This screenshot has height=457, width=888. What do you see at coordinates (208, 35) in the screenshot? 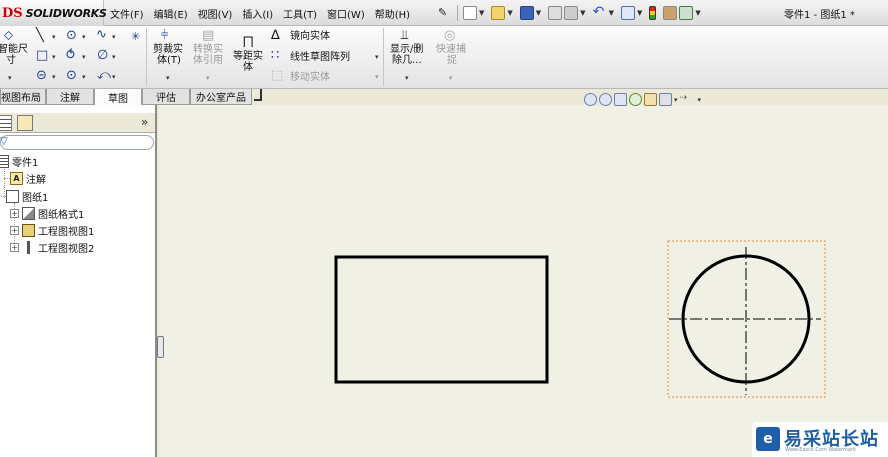
I see `convert-entities-icon: ▤` at bounding box center [208, 35].